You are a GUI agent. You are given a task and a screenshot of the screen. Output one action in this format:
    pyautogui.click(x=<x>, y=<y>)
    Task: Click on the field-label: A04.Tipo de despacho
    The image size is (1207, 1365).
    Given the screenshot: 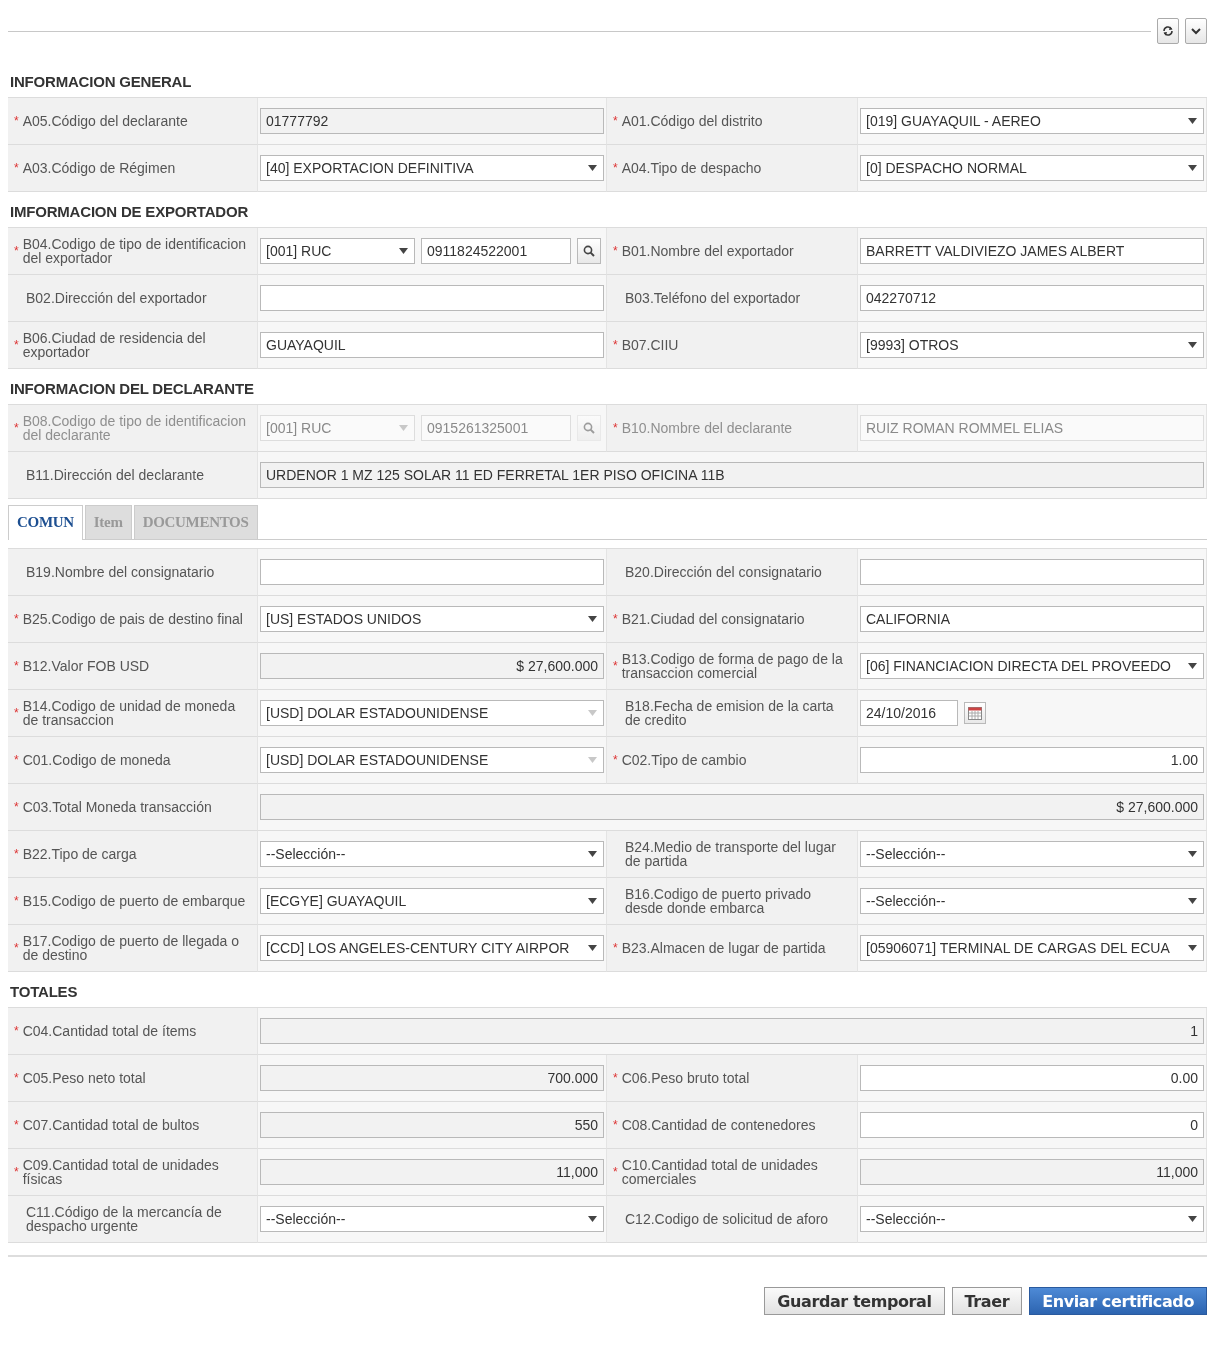 What is the action you would take?
    pyautogui.click(x=691, y=168)
    